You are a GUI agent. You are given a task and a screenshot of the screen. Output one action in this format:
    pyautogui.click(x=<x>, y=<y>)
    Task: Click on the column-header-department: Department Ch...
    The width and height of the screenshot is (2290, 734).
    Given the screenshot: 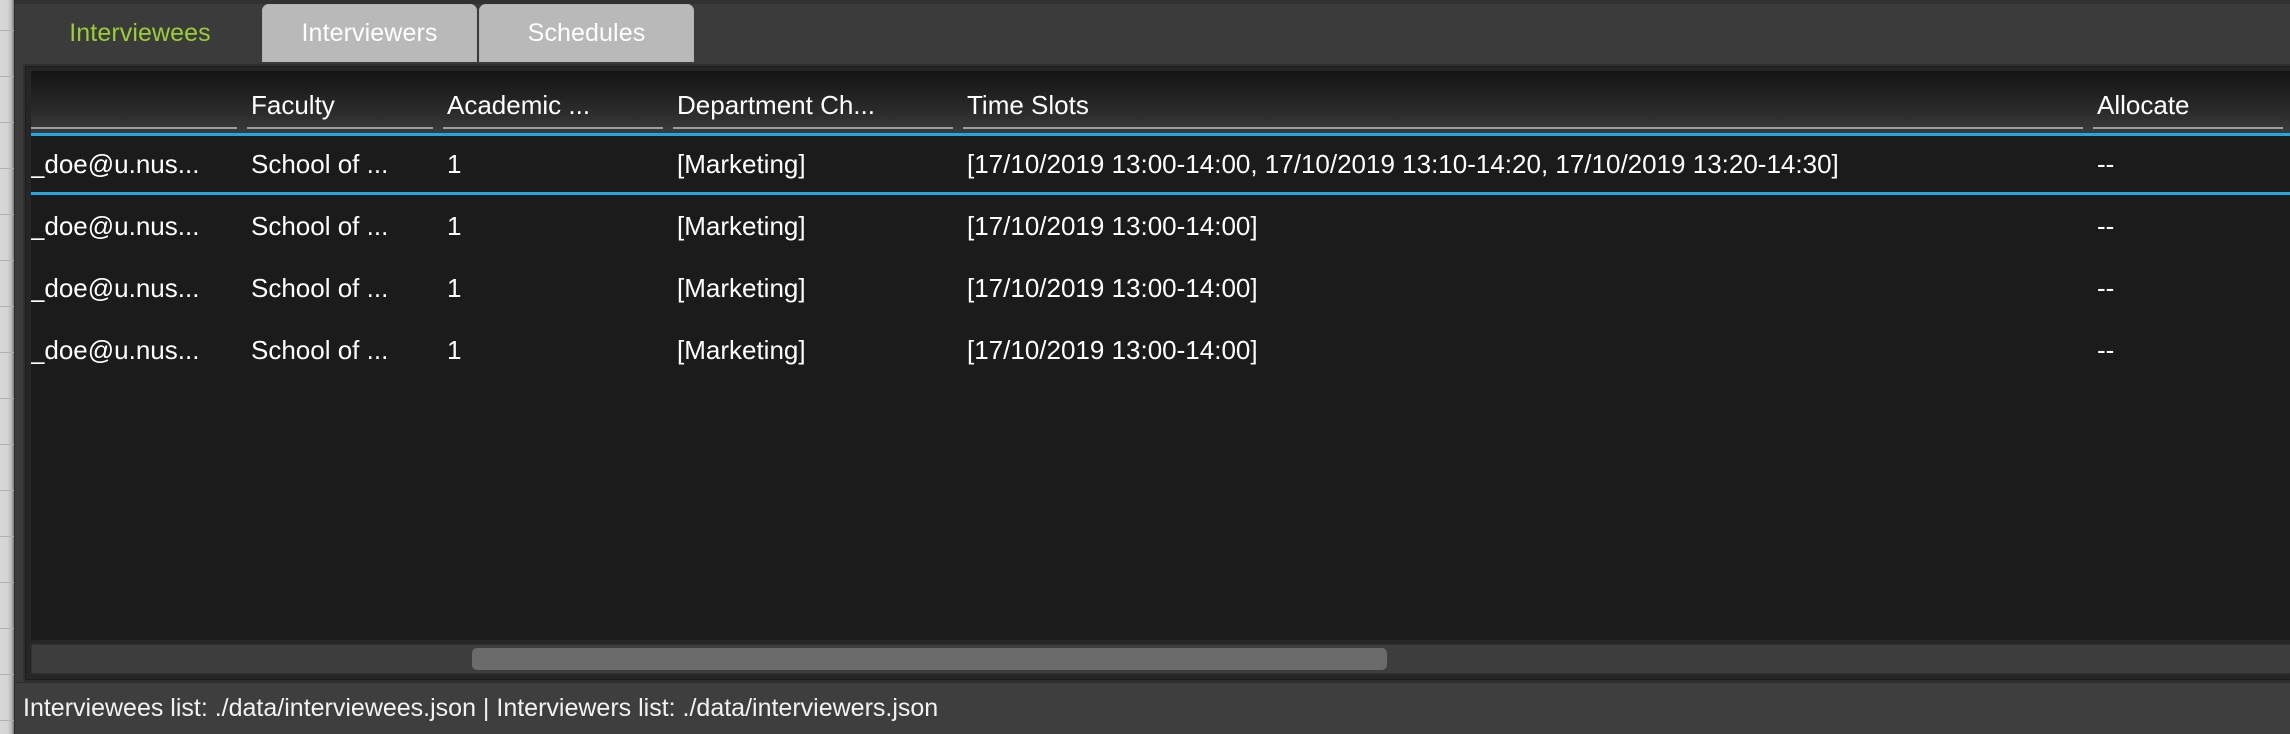 What is the action you would take?
    pyautogui.click(x=816, y=102)
    